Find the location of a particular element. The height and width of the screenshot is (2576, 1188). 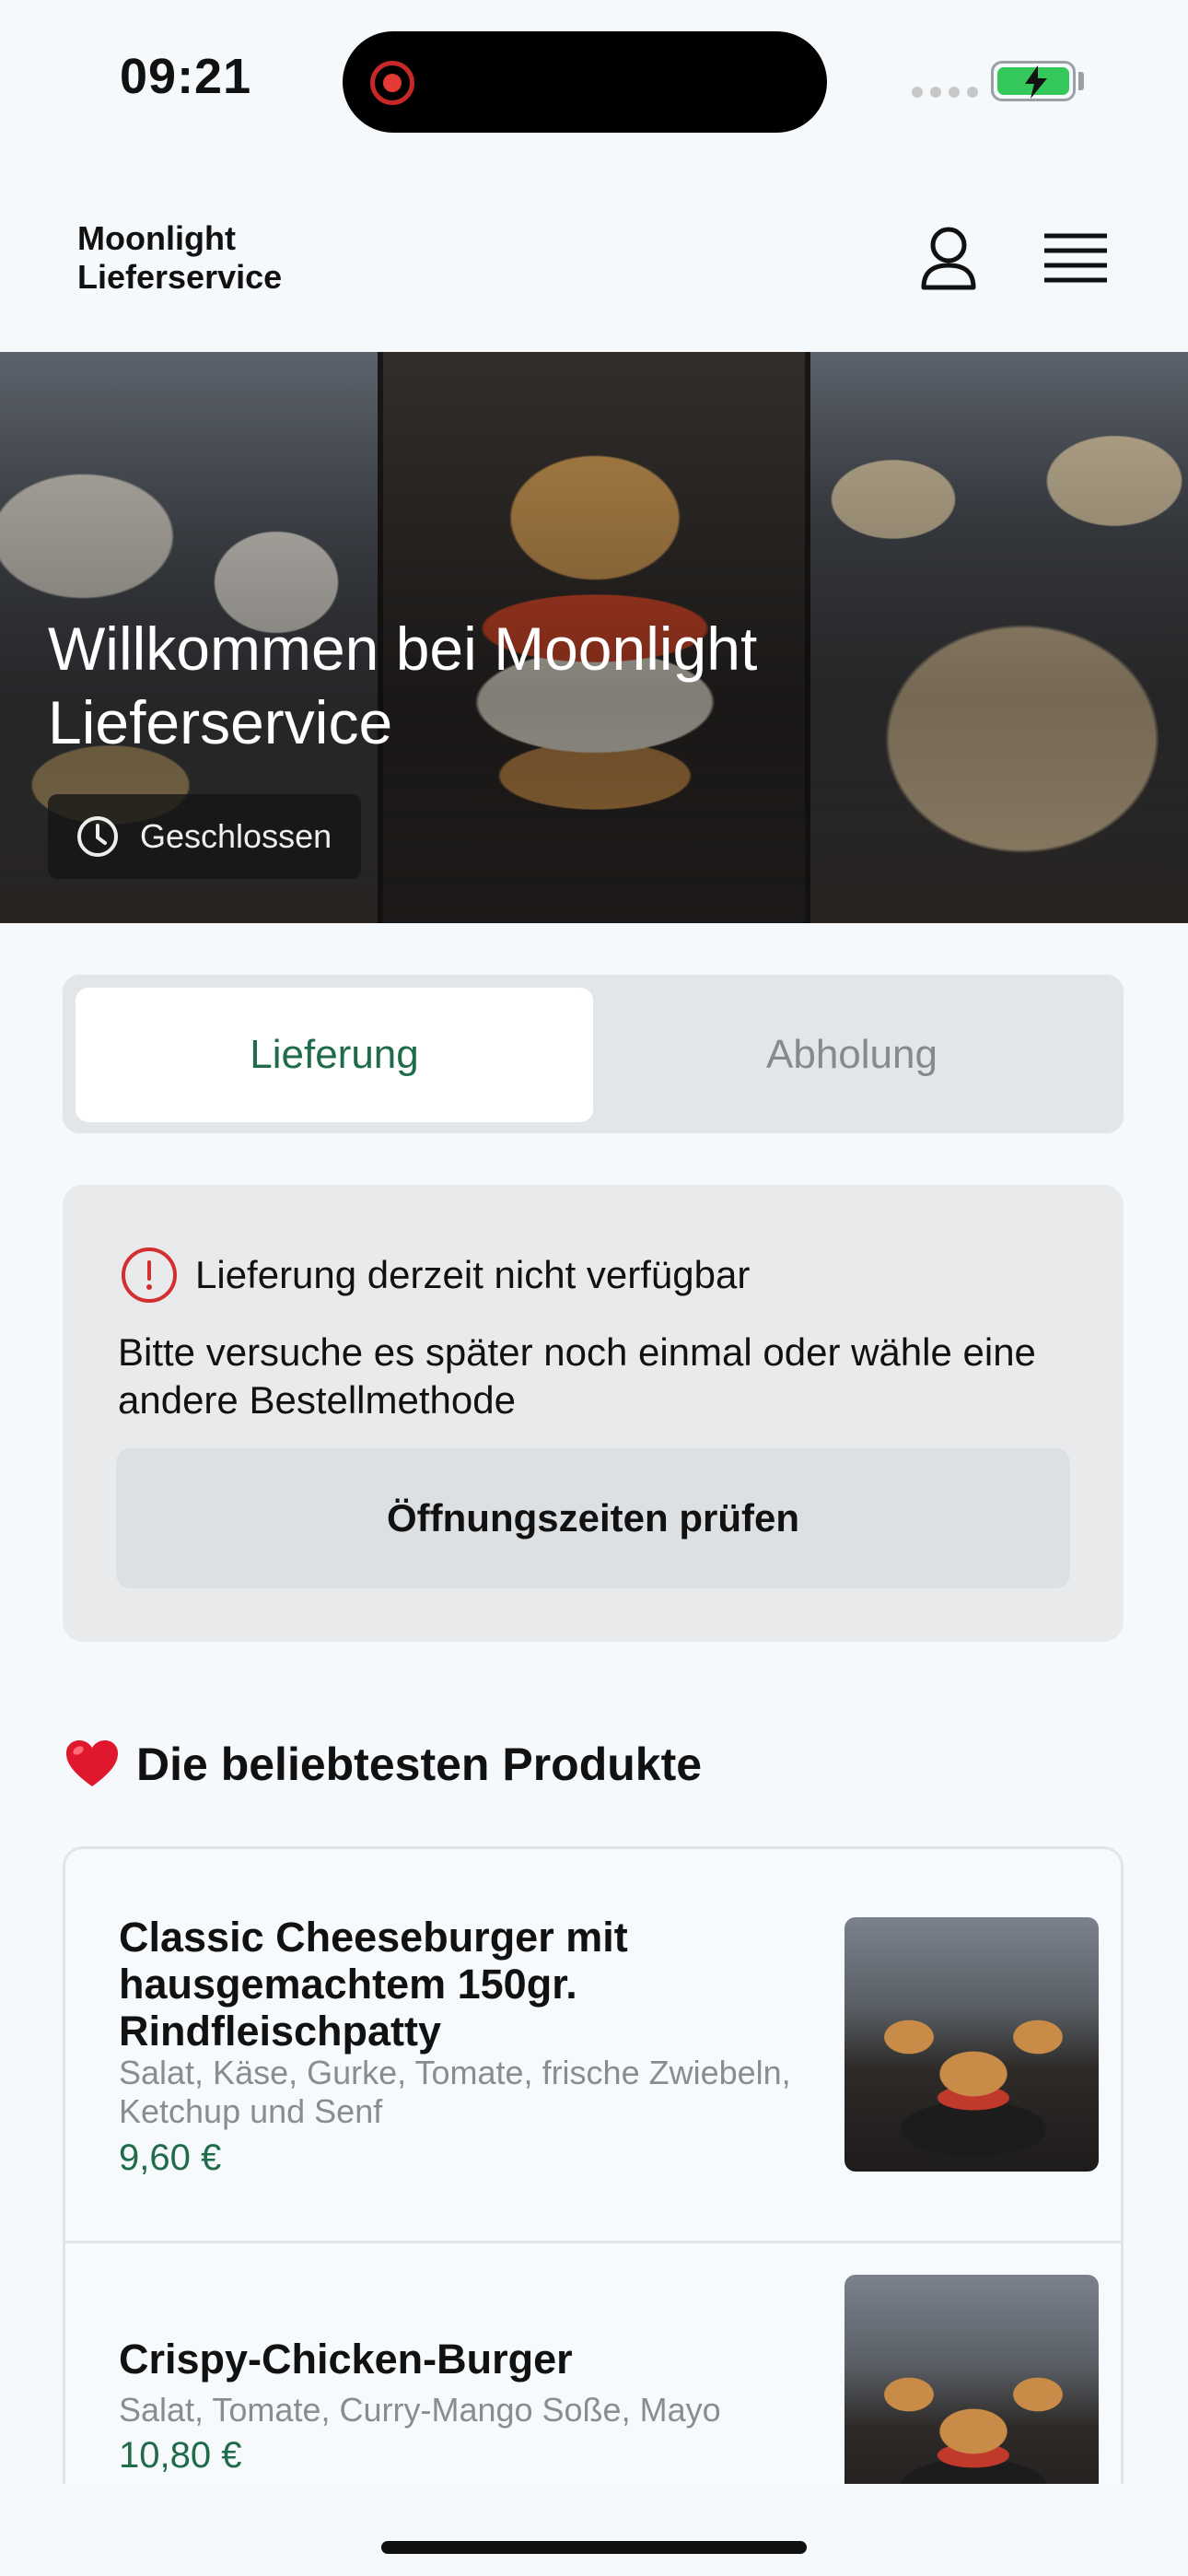

product-price: 10,80 € is located at coordinates (180, 2455).